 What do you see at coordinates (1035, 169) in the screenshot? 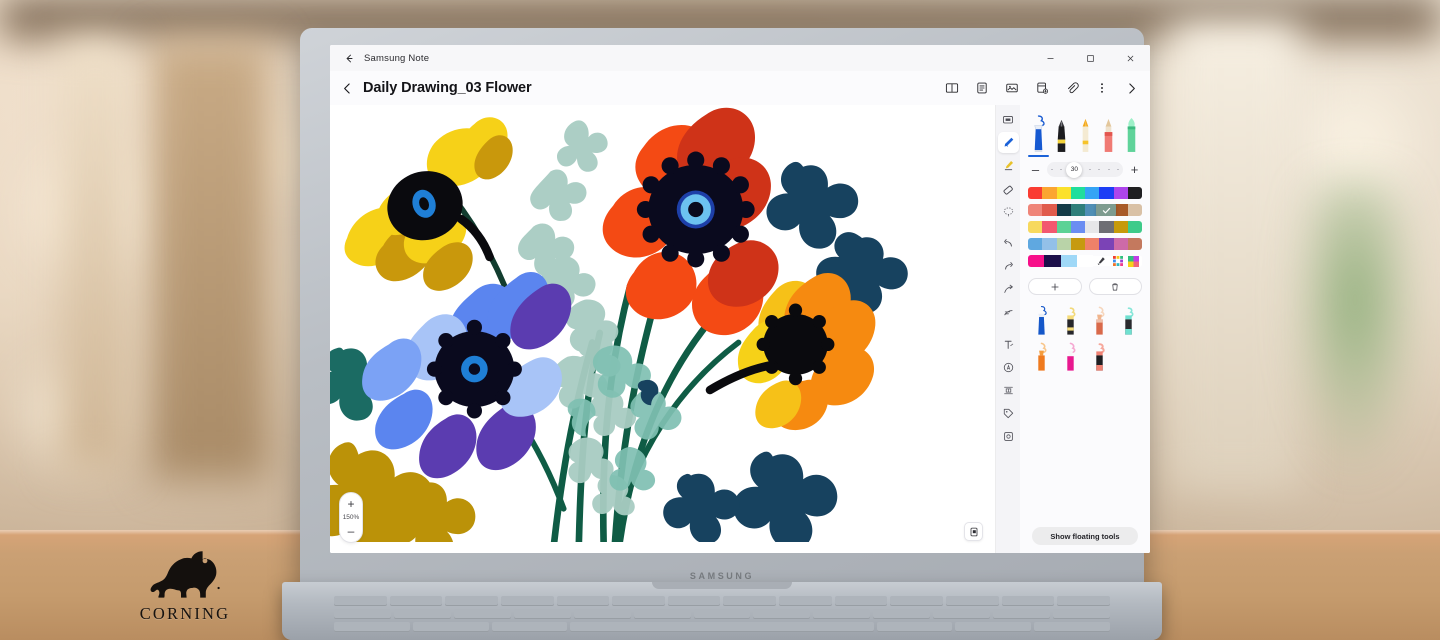
I see `size-decrease-button: –` at bounding box center [1035, 169].